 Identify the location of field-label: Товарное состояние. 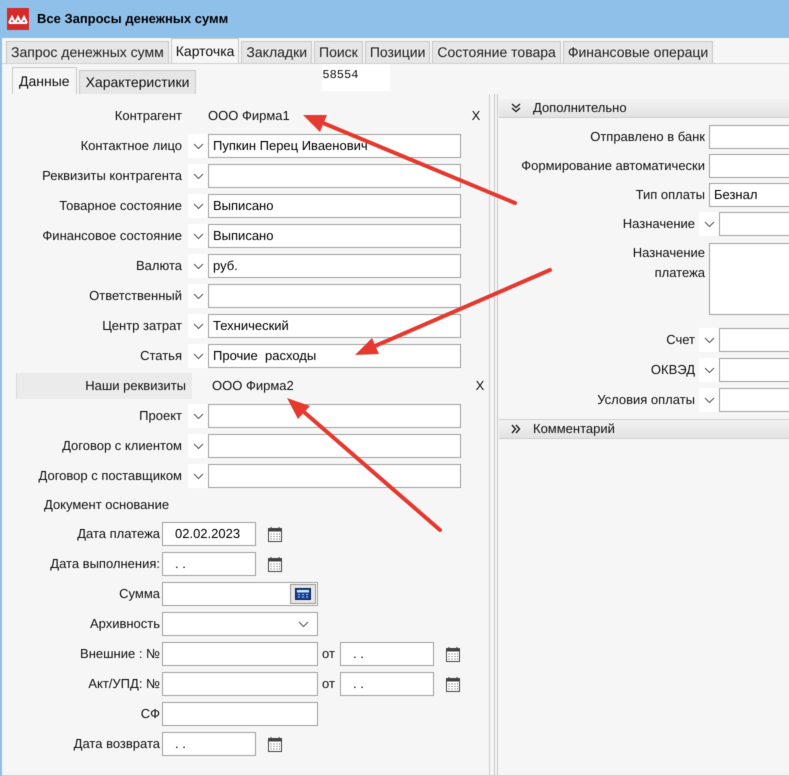
(120, 206).